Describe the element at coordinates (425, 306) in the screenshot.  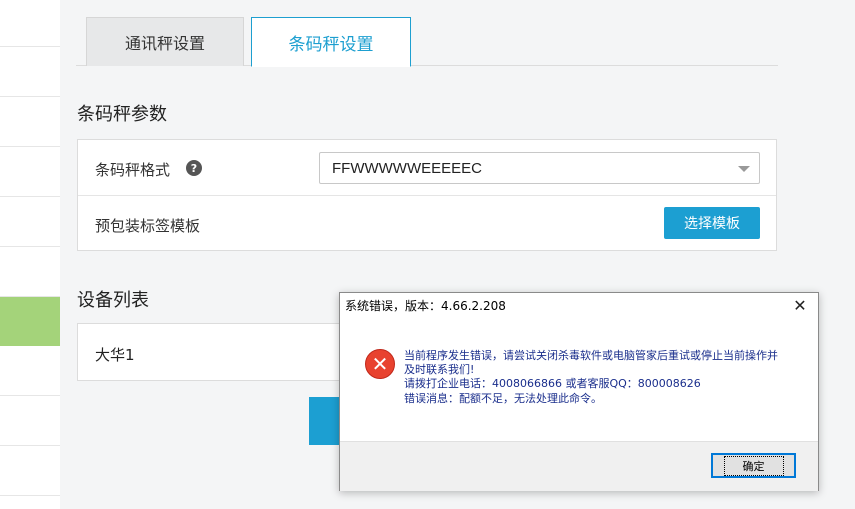
I see `dialog-title: 系统错误，版本：4.66.2.208` at that location.